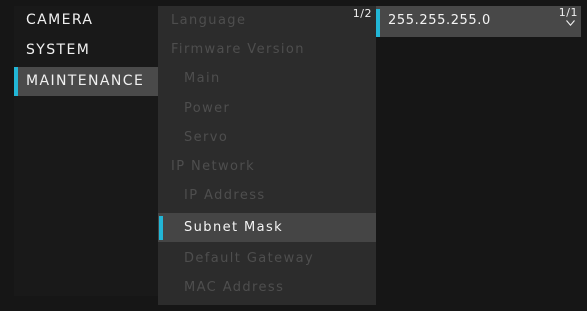  What do you see at coordinates (267, 227) in the screenshot?
I see `submenu-item-subnet-mask: Subnet Mask` at bounding box center [267, 227].